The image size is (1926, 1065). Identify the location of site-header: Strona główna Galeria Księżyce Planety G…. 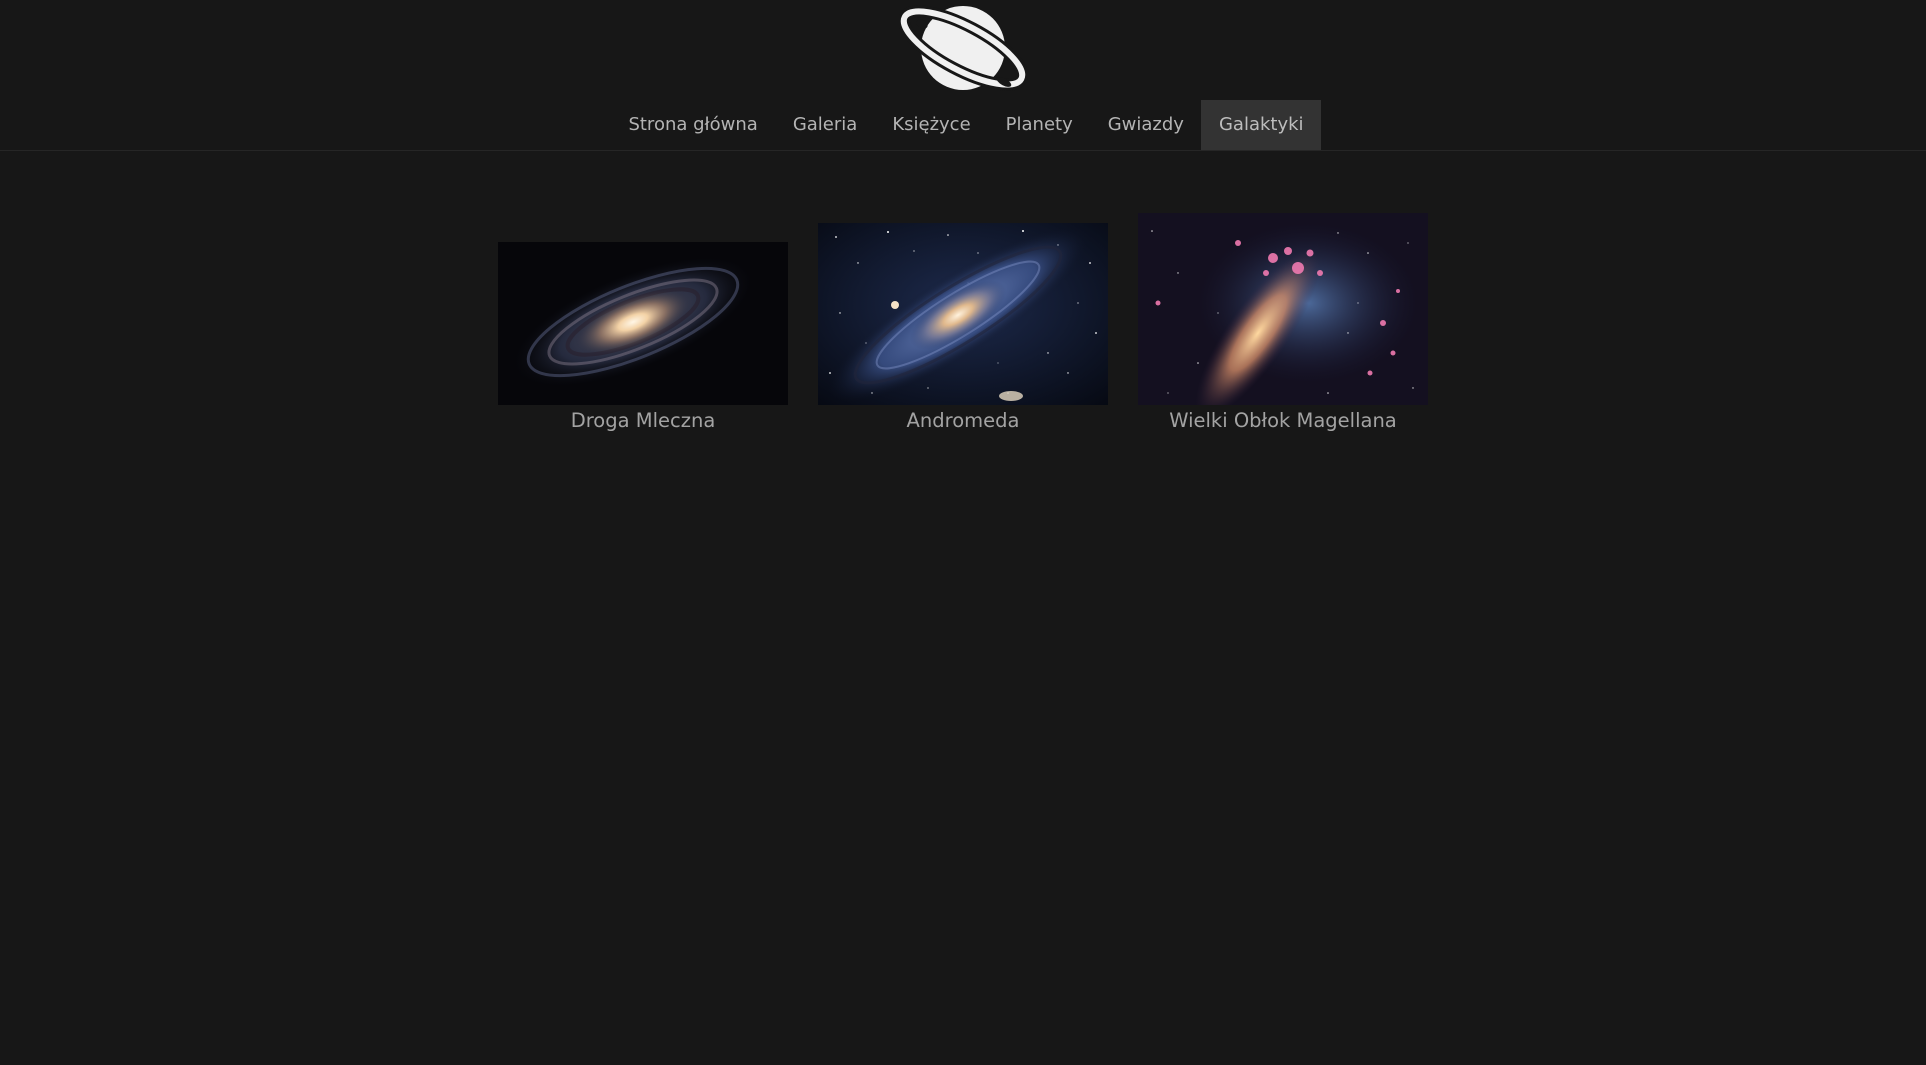
(963, 75).